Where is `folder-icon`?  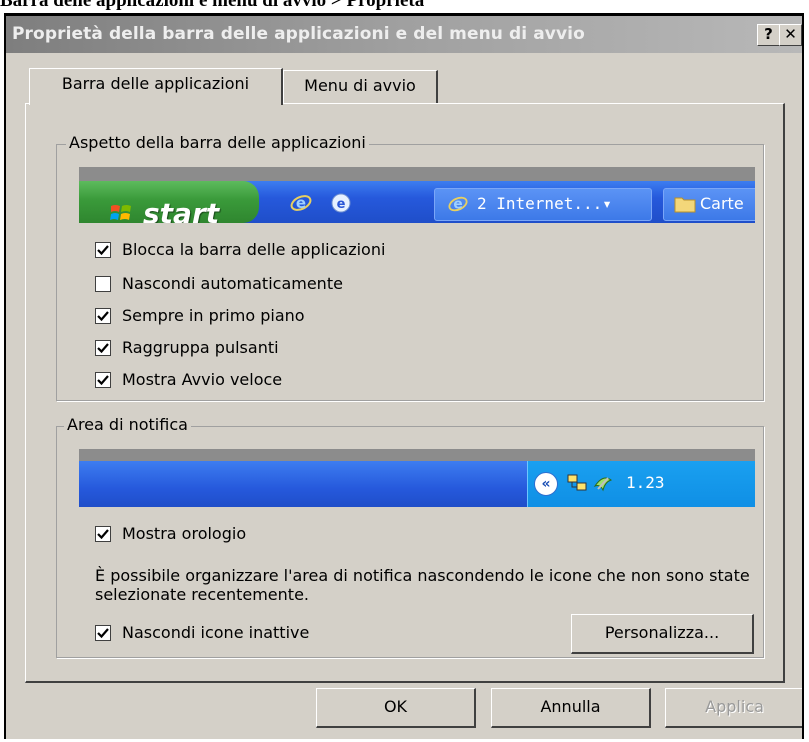
folder-icon is located at coordinates (685, 205).